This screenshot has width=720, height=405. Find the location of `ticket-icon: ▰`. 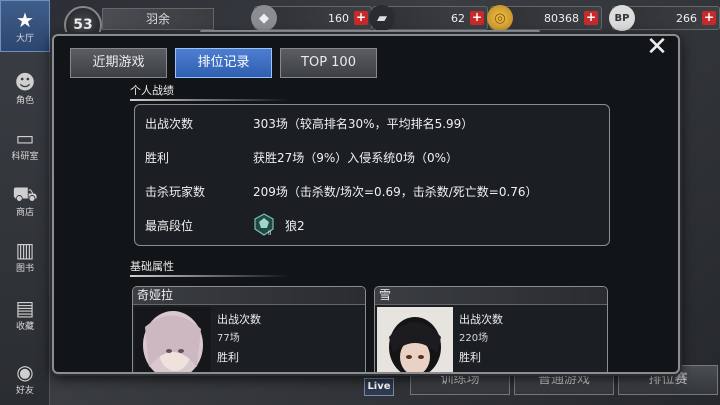

ticket-icon: ▰ is located at coordinates (382, 18).